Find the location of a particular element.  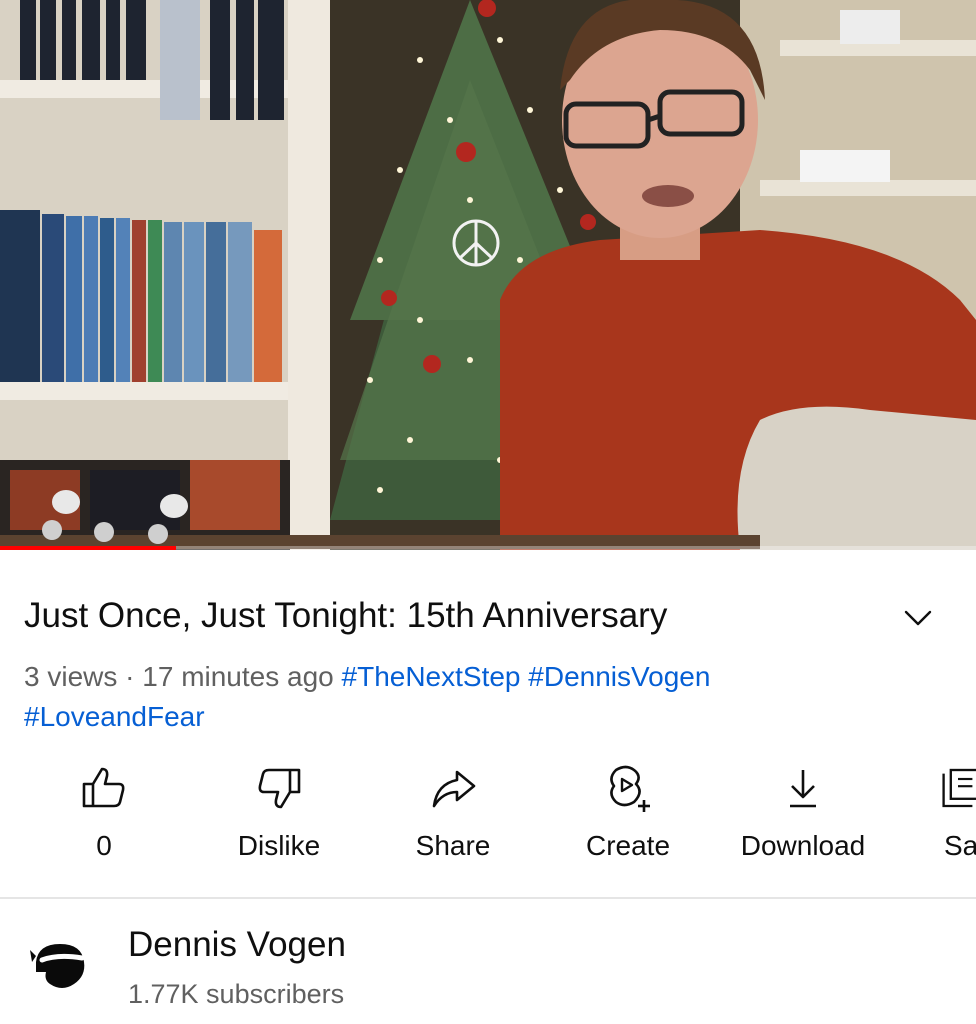

action-bar: 0 Dislike Share Create Download Sa is located at coordinates (488, 815).